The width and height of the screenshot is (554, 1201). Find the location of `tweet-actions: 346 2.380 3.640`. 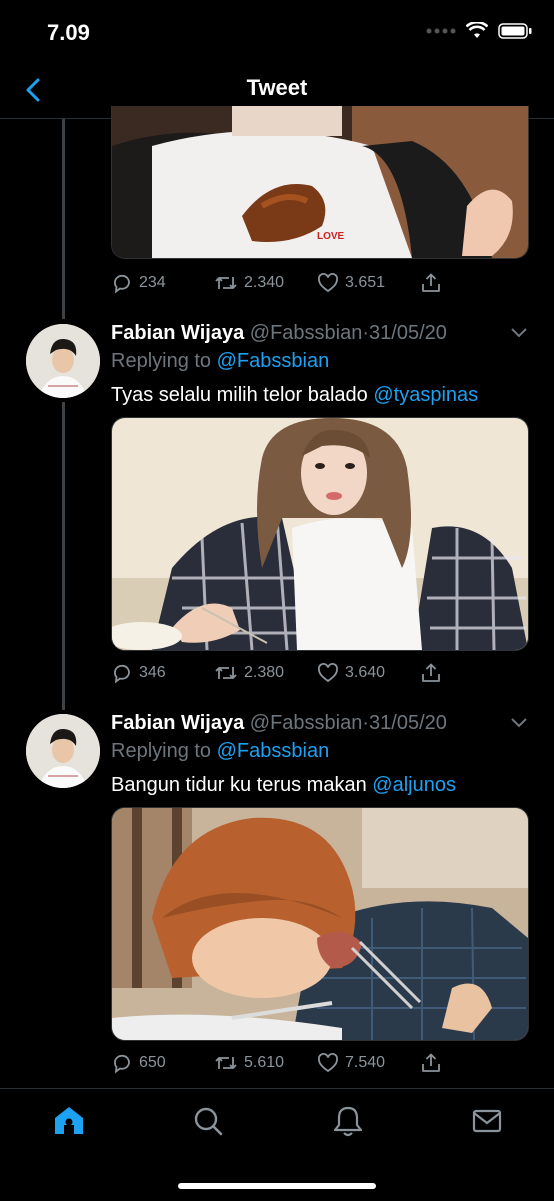

tweet-actions: 346 2.380 3.640 is located at coordinates (321, 677).